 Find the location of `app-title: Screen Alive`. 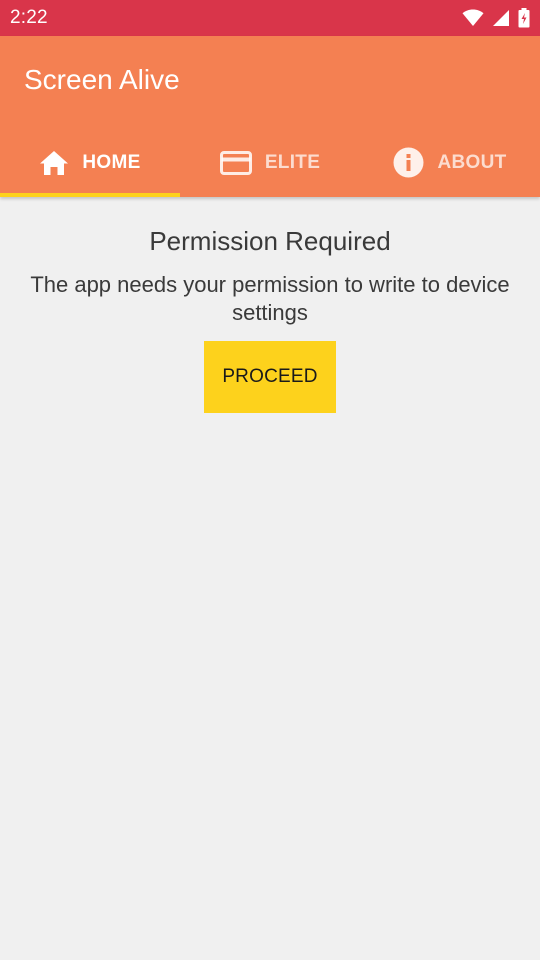

app-title: Screen Alive is located at coordinates (102, 79).